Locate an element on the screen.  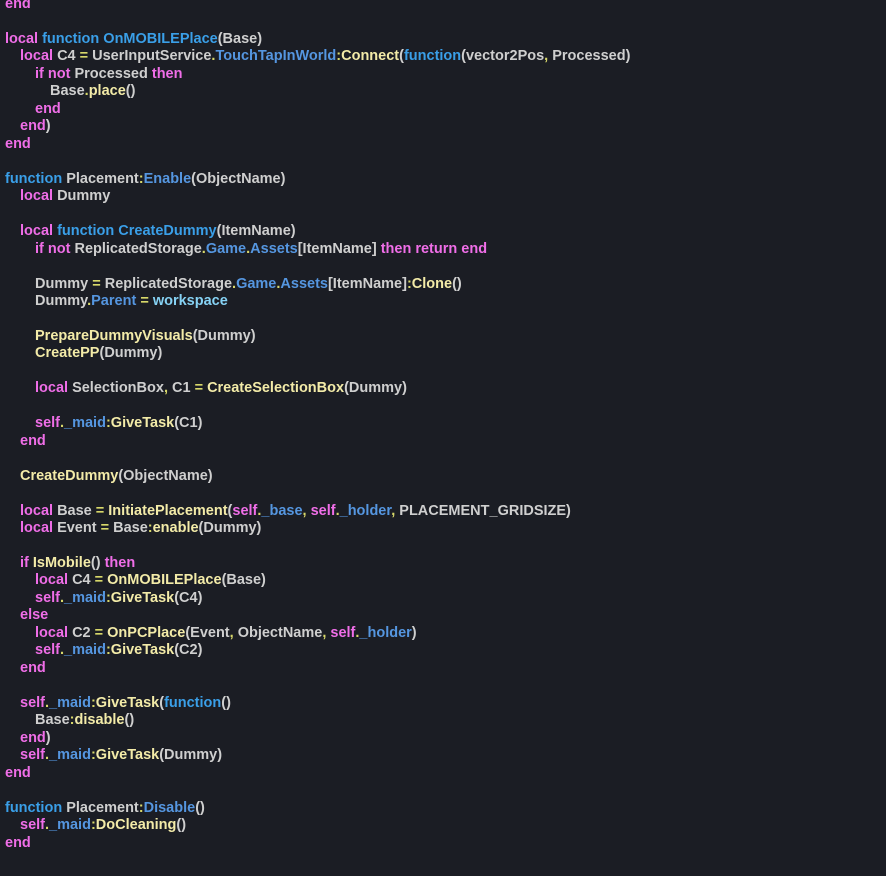
code-line: Dummy.Parent = workspace is located at coordinates (317, 301).